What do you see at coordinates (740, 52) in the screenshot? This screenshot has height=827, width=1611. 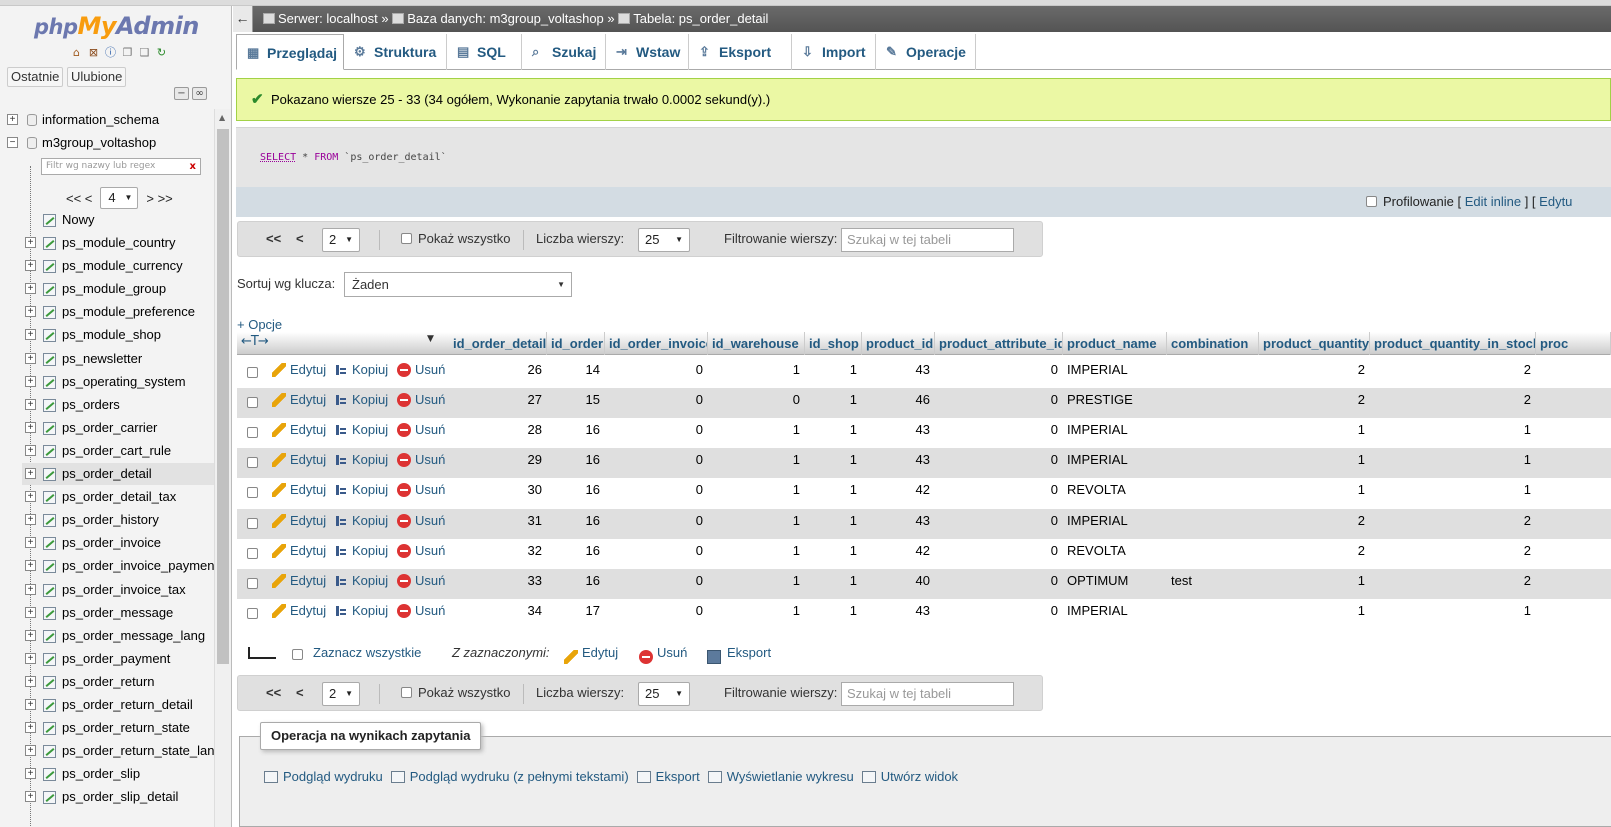 I see `tab-export: ⇪ Eksport` at bounding box center [740, 52].